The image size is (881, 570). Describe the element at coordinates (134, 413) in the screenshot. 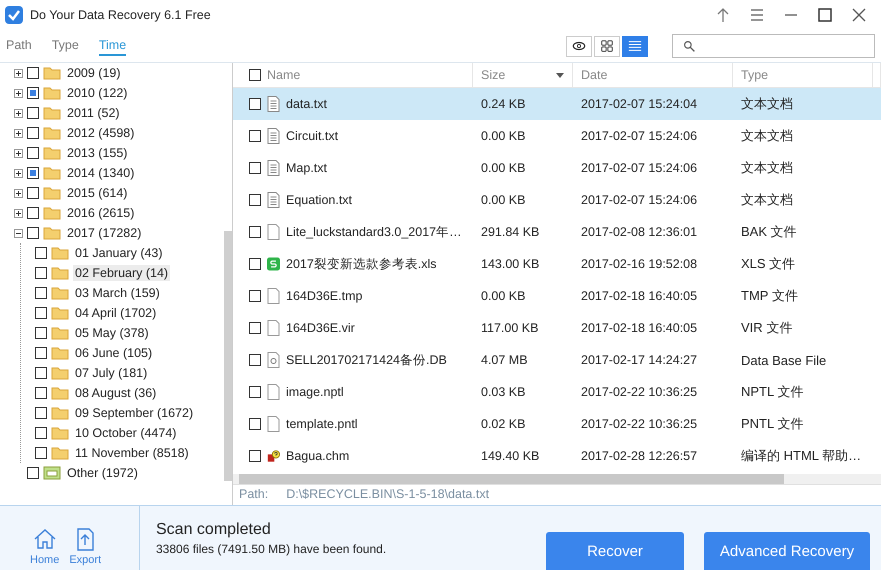

I see `tree-item: 09 September (1672)` at that location.